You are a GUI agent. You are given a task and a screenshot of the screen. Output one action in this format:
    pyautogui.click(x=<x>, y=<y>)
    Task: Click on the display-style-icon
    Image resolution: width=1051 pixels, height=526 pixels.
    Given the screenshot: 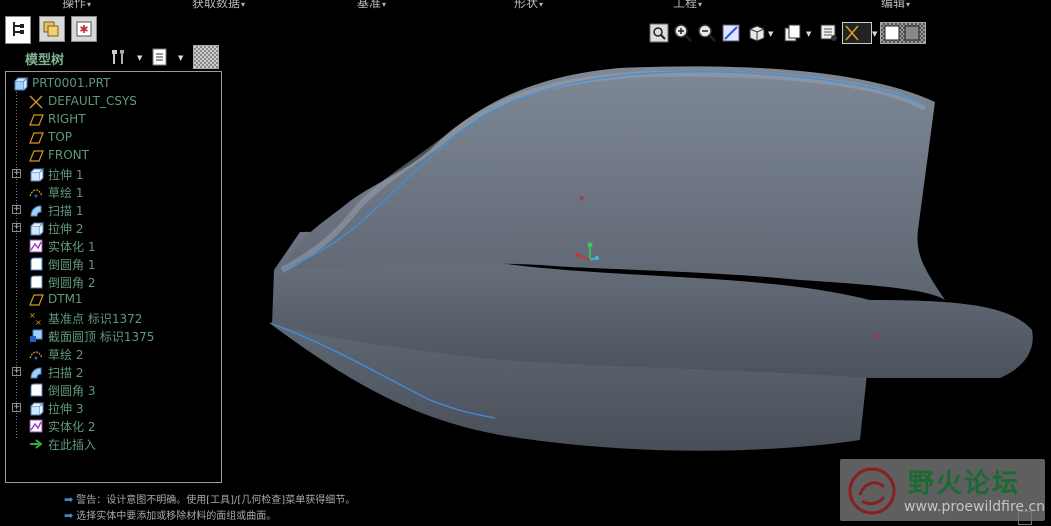 What is the action you would take?
    pyautogui.click(x=903, y=33)
    